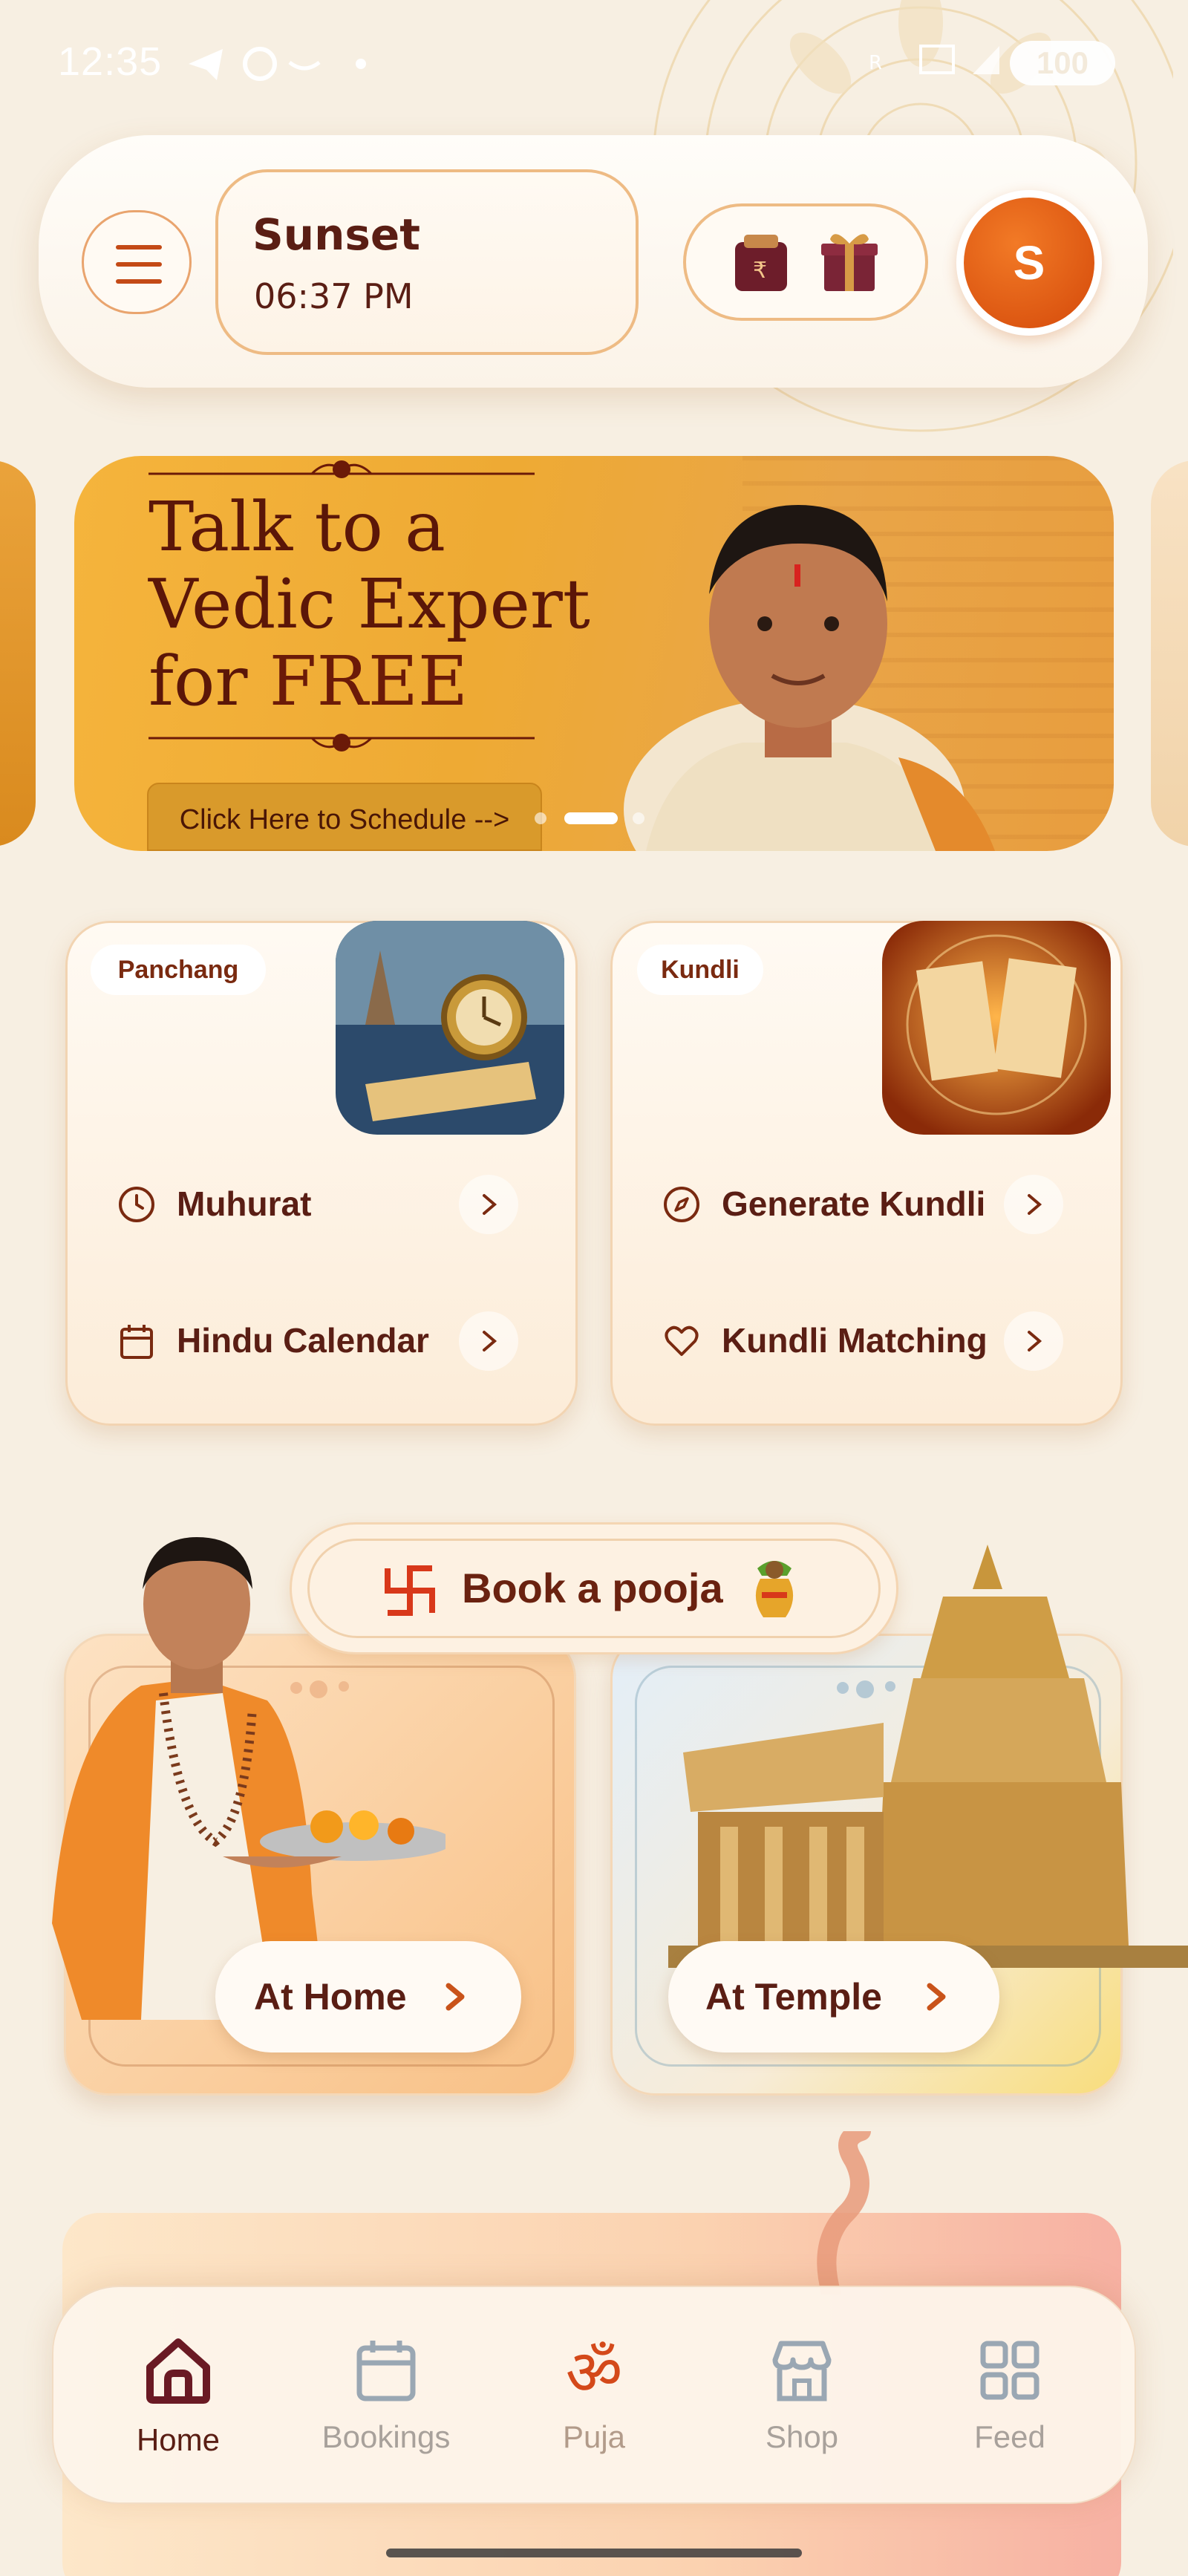 The width and height of the screenshot is (1188, 2576). I want to click on sunset-label: Sunset, so click(336, 234).